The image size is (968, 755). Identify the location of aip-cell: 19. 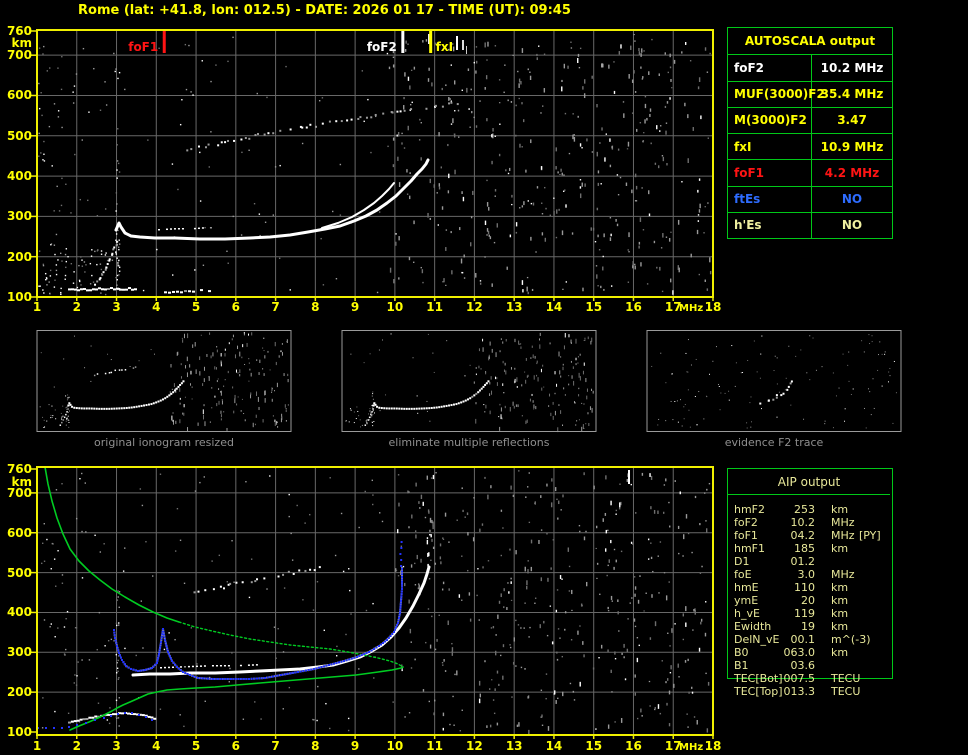
(808, 626).